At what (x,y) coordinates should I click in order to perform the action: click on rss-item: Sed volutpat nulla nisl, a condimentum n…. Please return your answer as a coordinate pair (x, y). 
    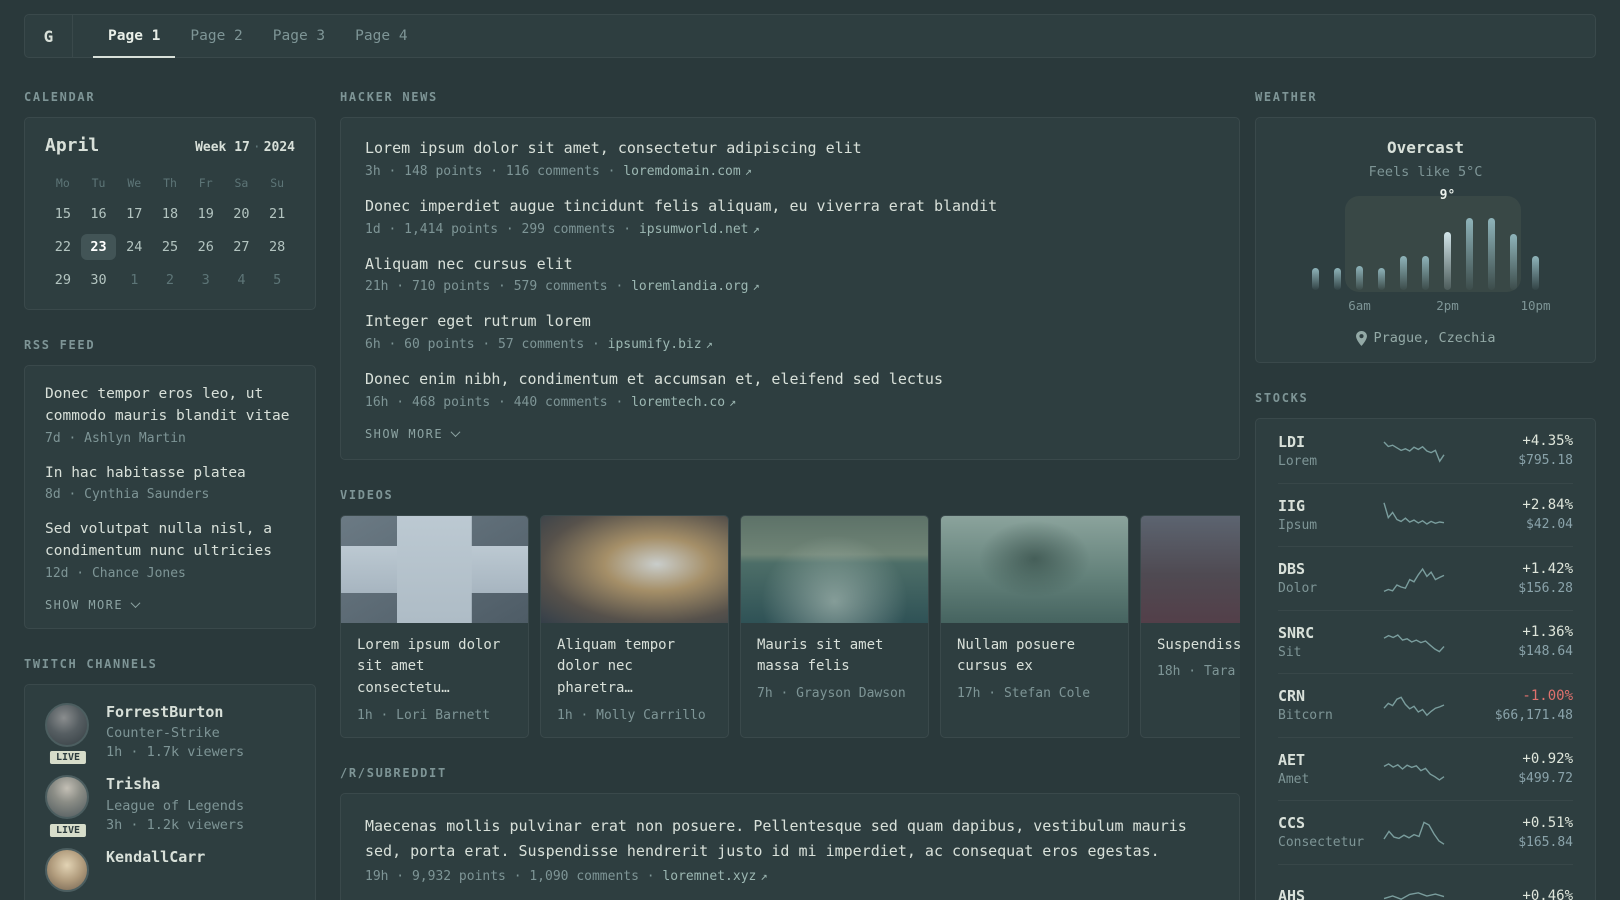
    Looking at the image, I should click on (170, 550).